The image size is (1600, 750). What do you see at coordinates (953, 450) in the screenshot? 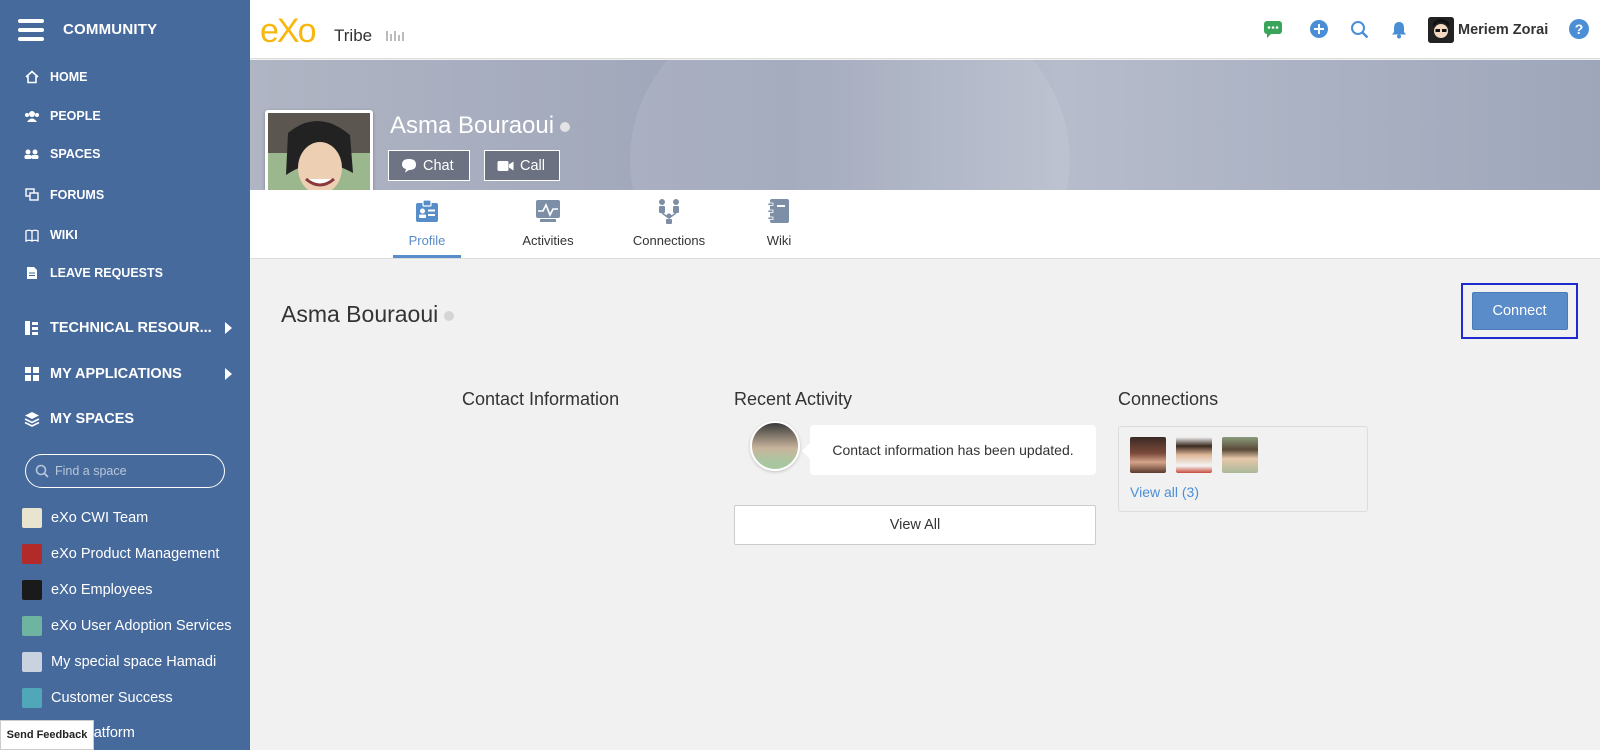
I see `activity-text: Contact information has been updated.` at bounding box center [953, 450].